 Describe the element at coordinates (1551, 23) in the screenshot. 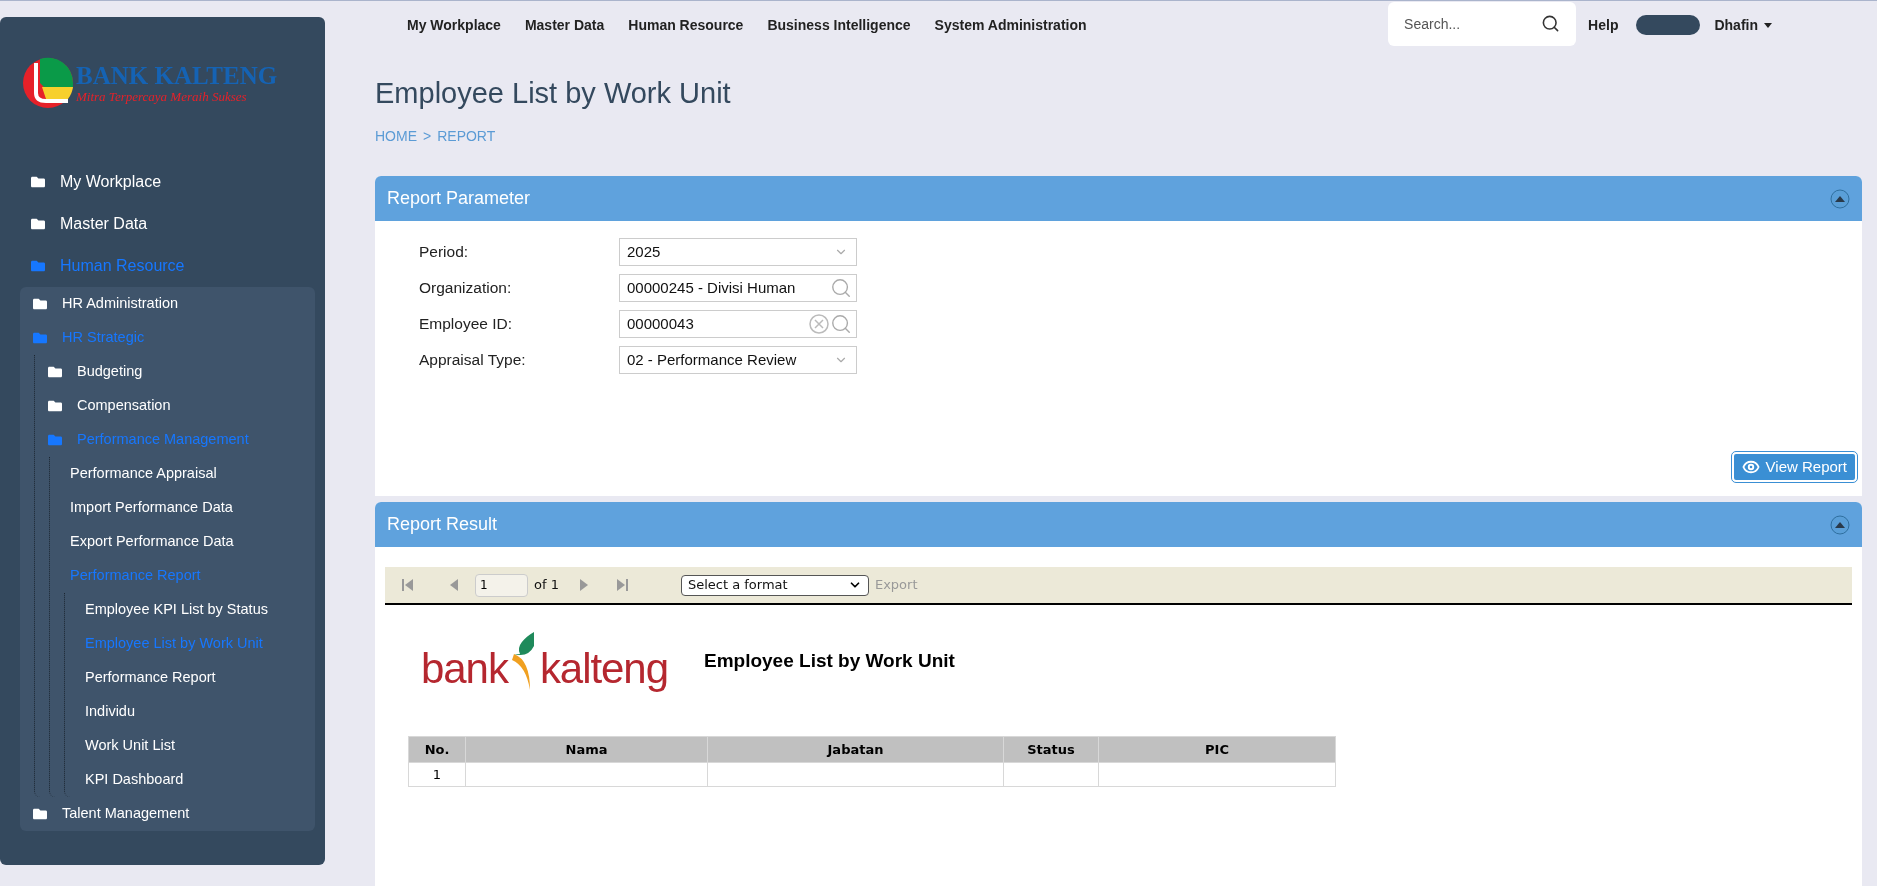

I see `search-icon` at that location.